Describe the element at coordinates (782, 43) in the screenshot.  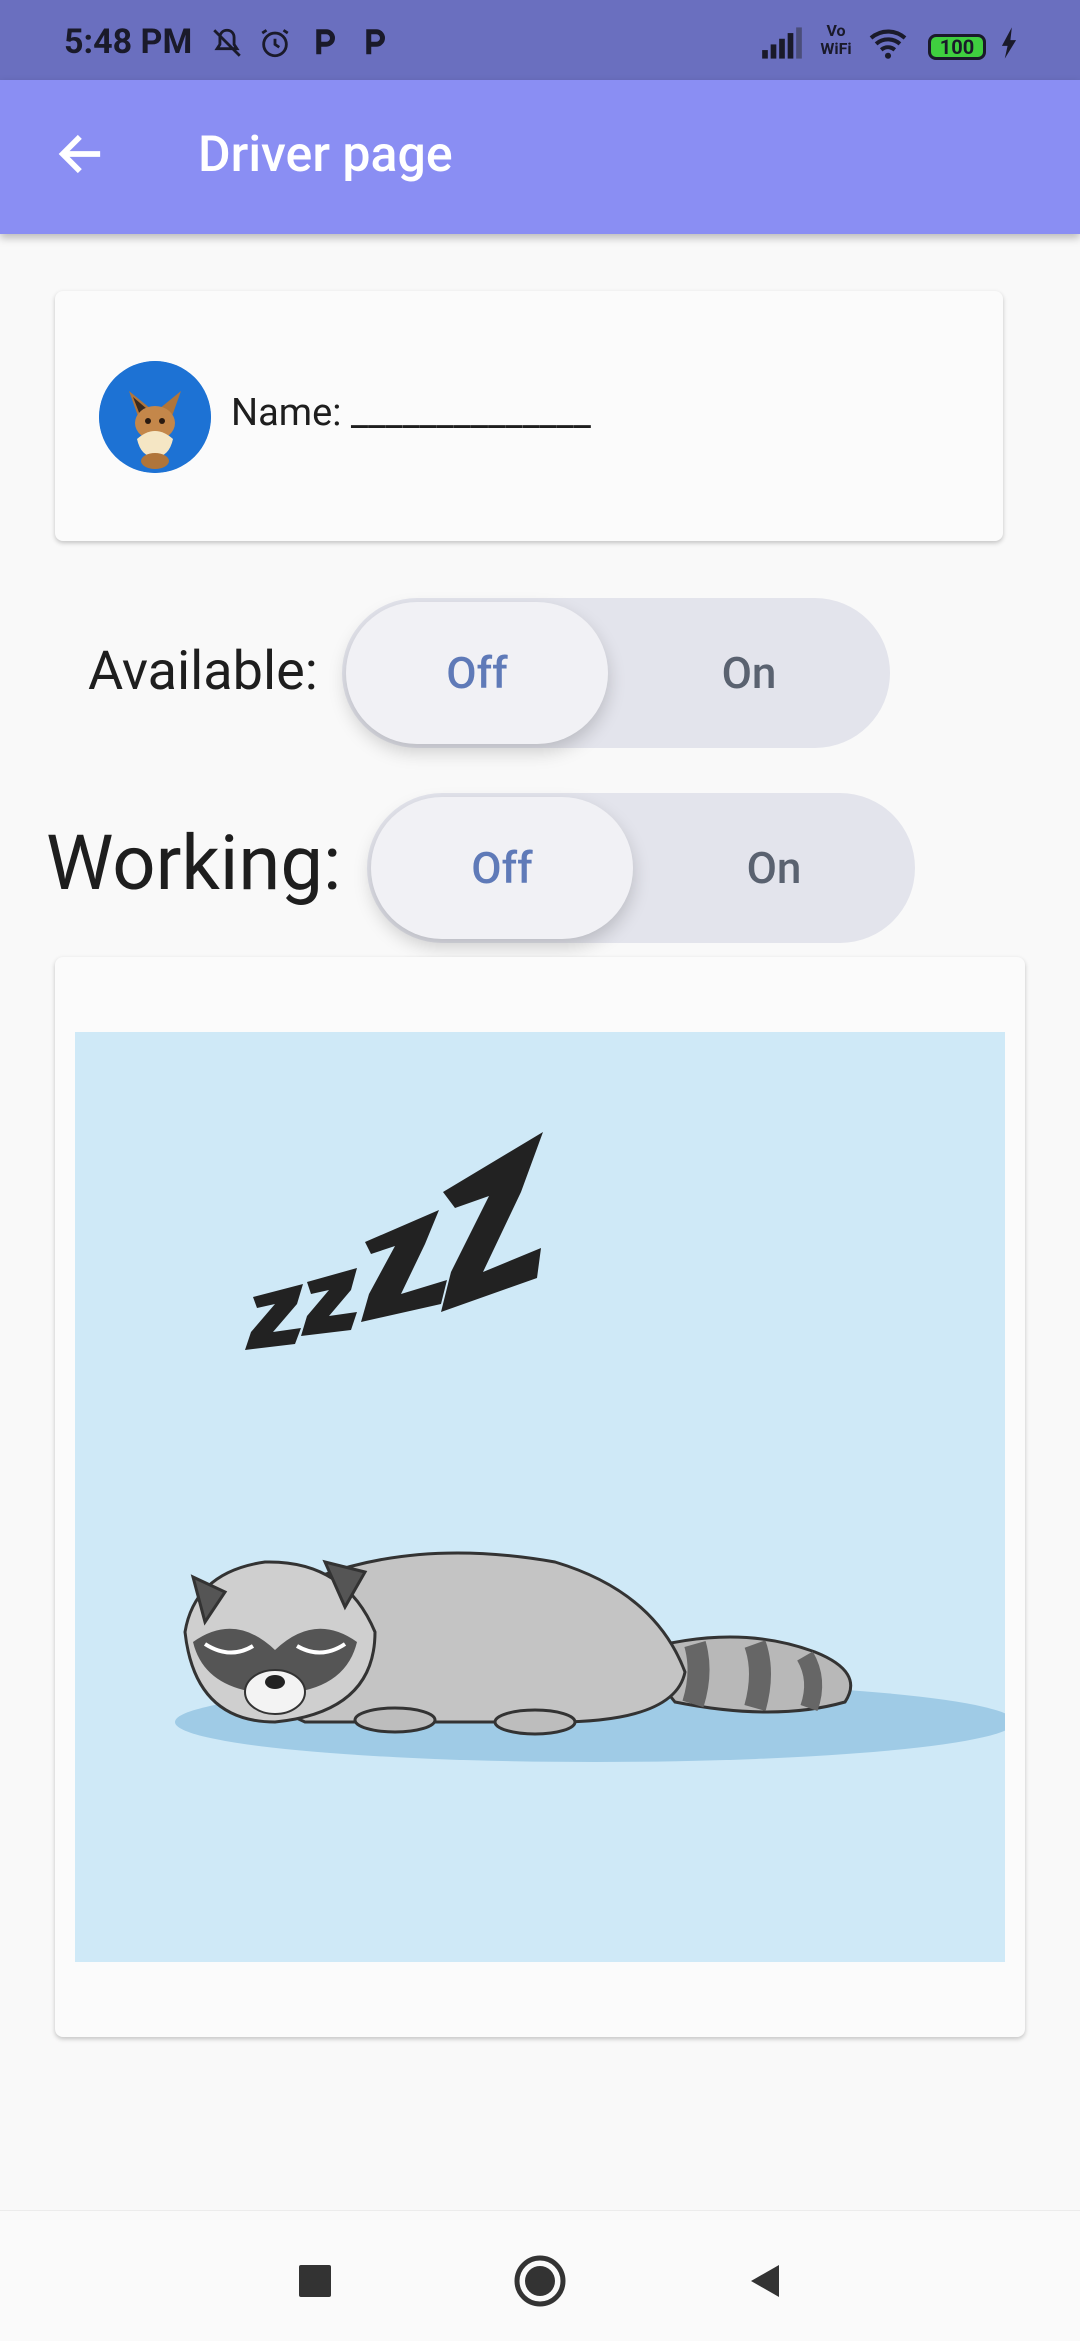
I see `signal-icon` at that location.